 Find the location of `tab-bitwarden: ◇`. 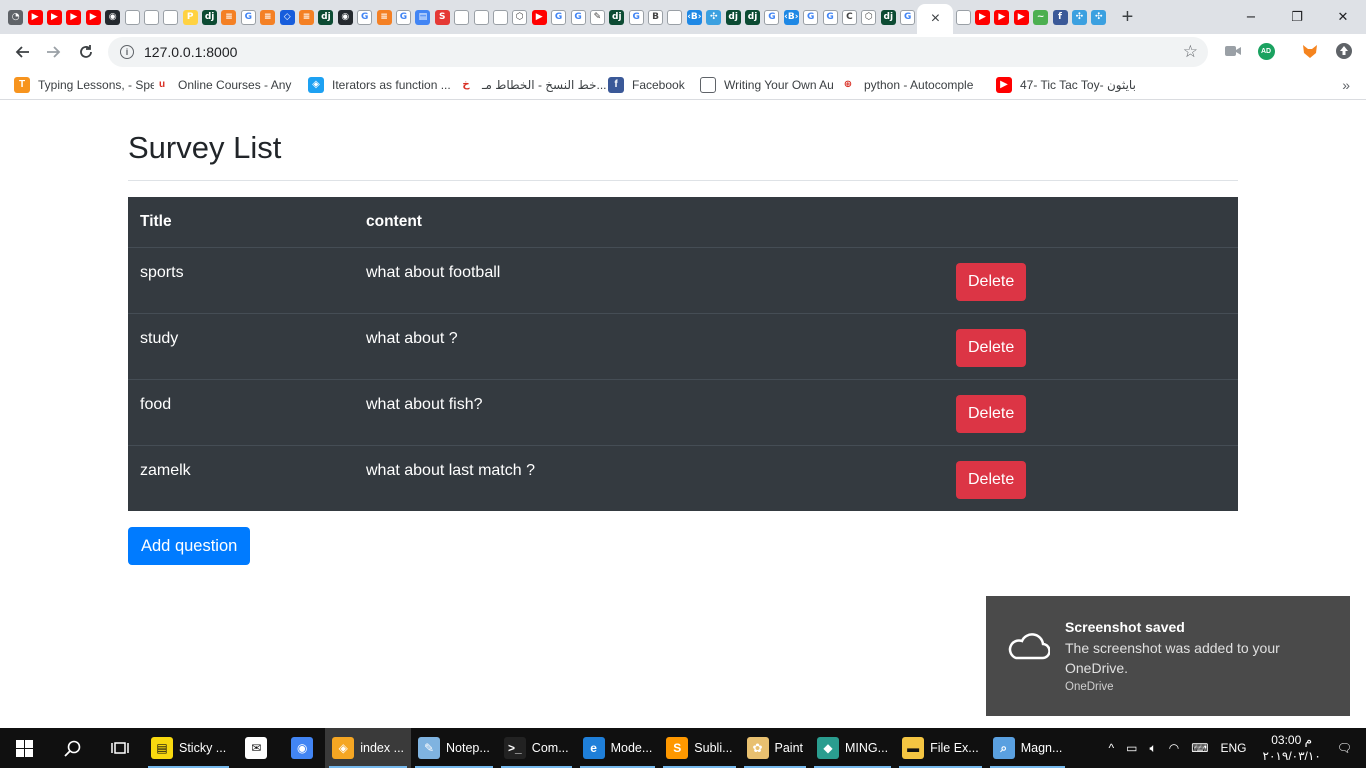

tab-bitwarden: ◇ is located at coordinates (286, 17).